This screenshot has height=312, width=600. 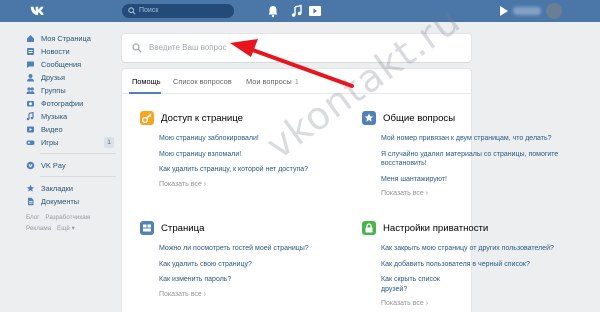 I want to click on vkpay-icon, so click(x=30, y=165).